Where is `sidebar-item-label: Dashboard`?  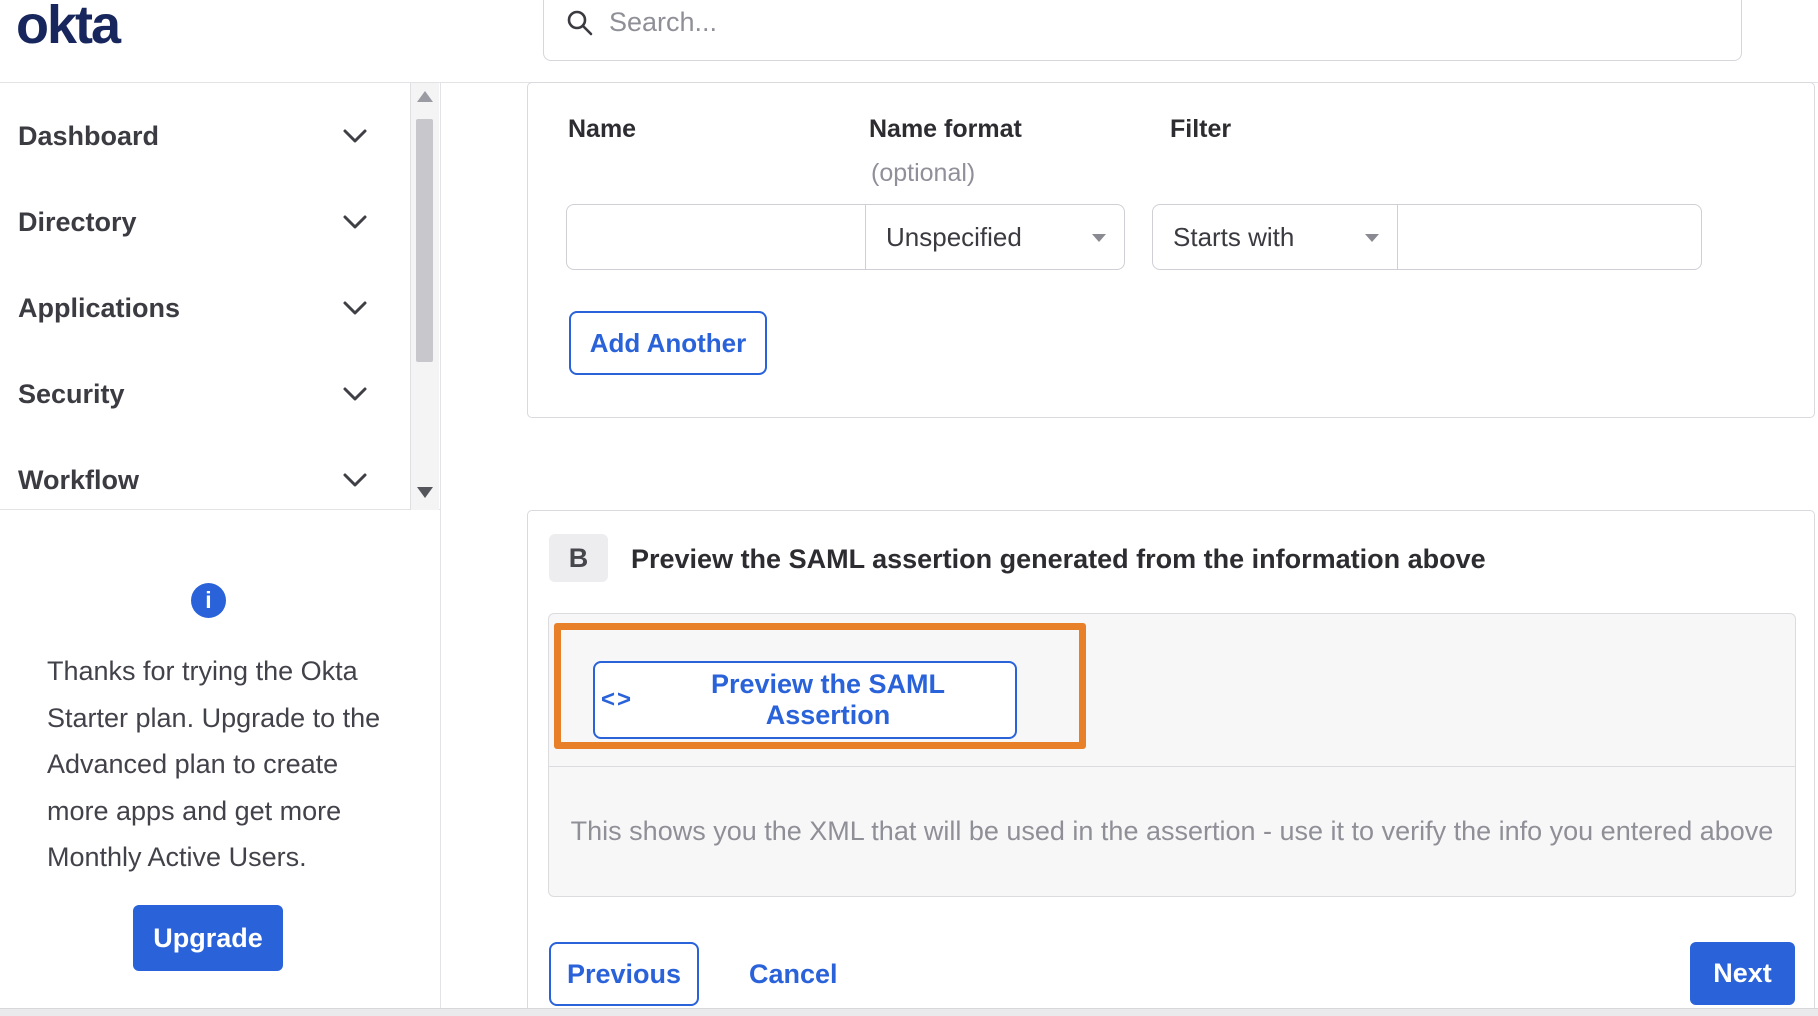
sidebar-item-label: Dashboard is located at coordinates (89, 135).